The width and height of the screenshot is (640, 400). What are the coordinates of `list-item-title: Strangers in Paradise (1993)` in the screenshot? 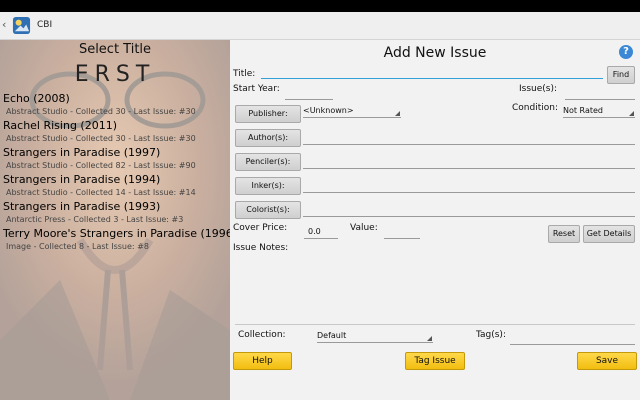 It's located at (82, 206).